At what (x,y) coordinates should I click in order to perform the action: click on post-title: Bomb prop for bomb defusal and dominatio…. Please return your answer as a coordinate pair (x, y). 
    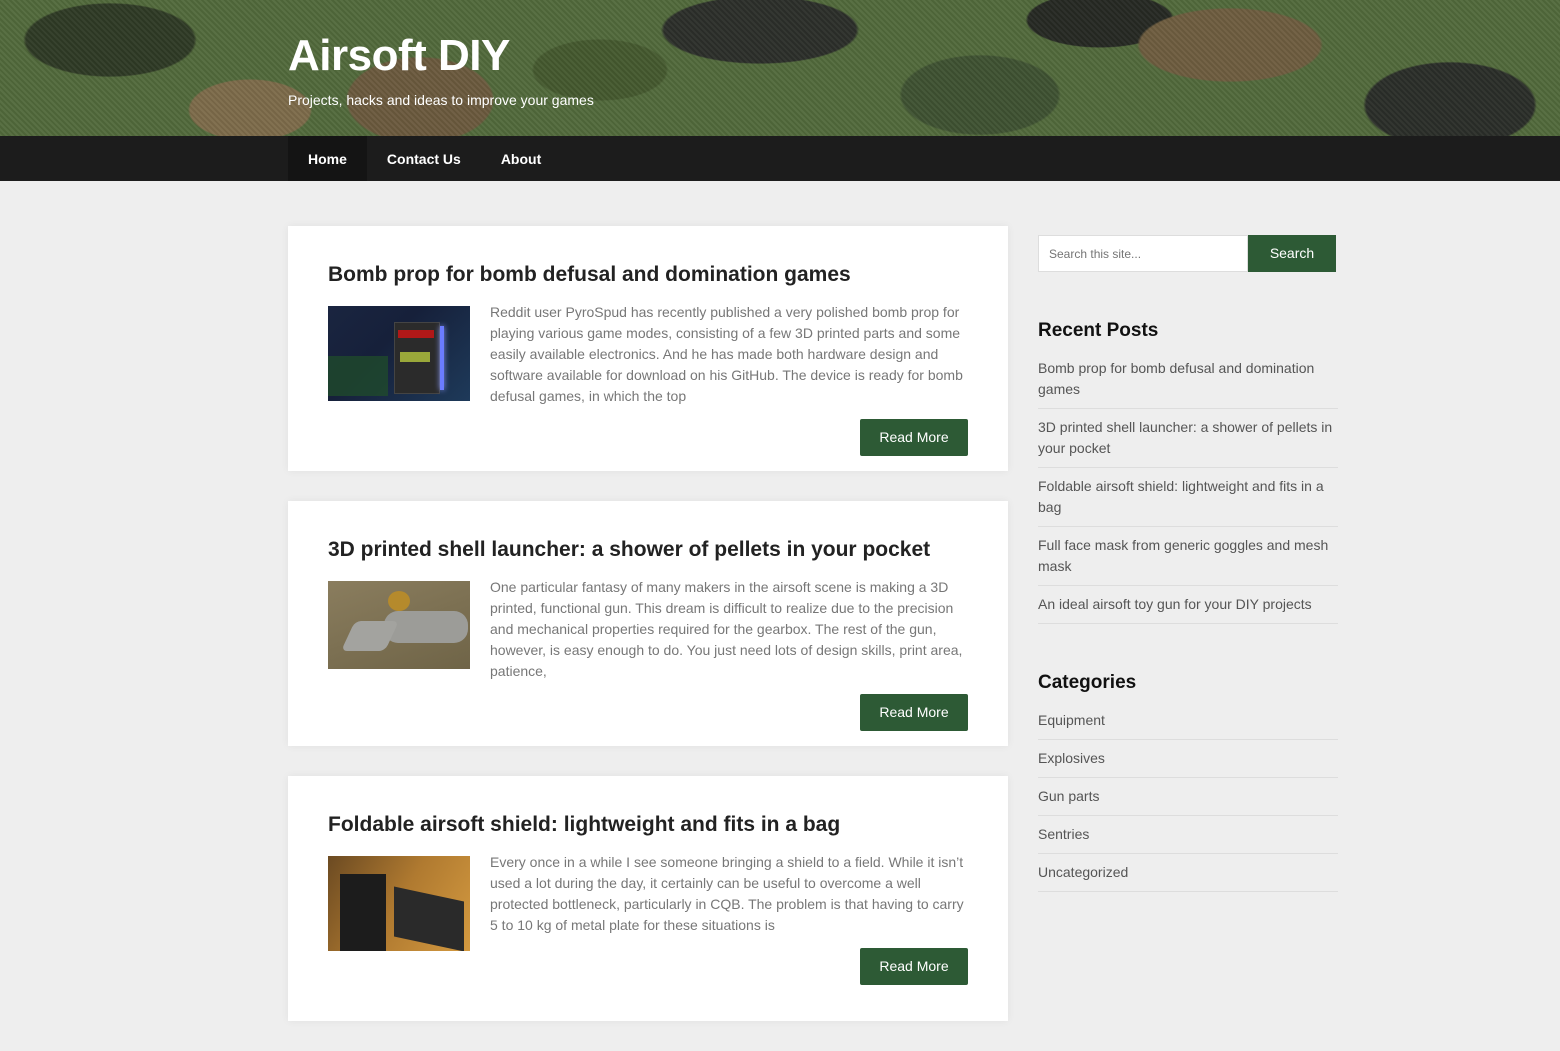
    Looking at the image, I should click on (648, 275).